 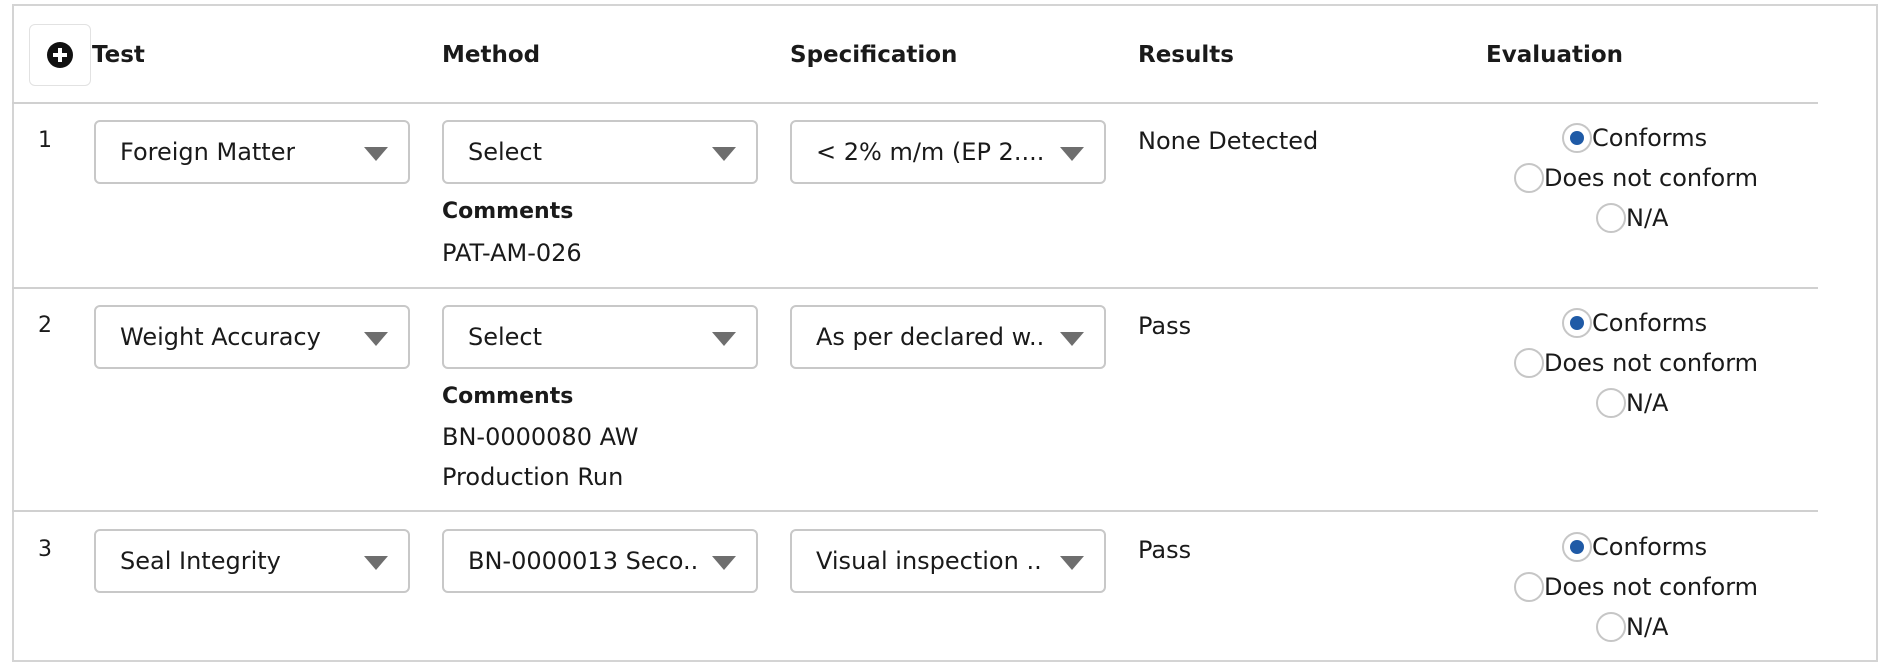 I want to click on row-number: 1, so click(x=45, y=140).